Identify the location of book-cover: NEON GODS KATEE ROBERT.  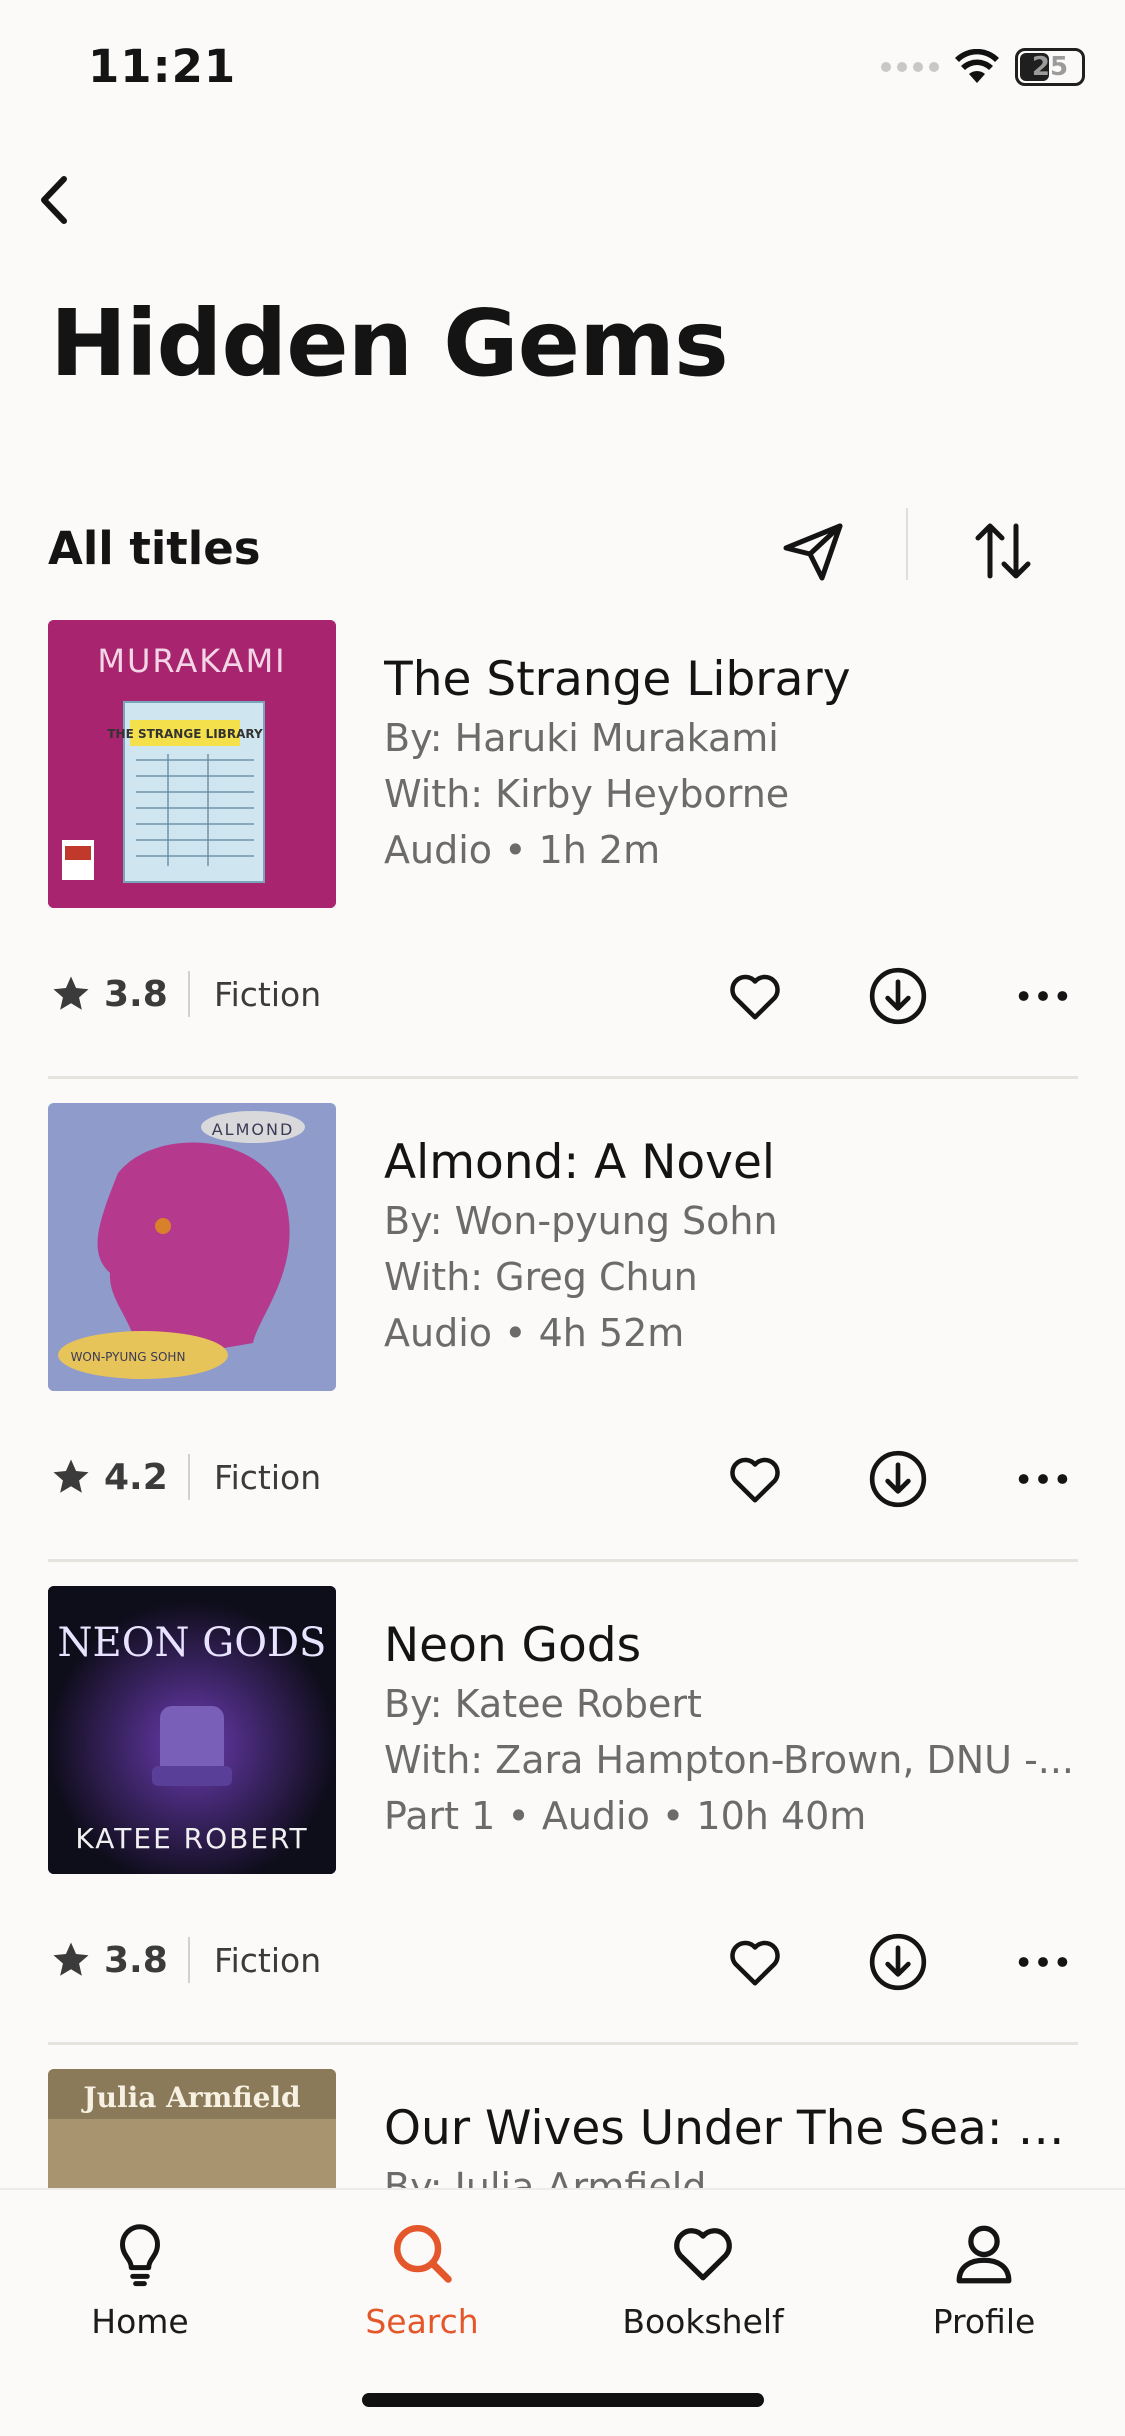
(192, 1730).